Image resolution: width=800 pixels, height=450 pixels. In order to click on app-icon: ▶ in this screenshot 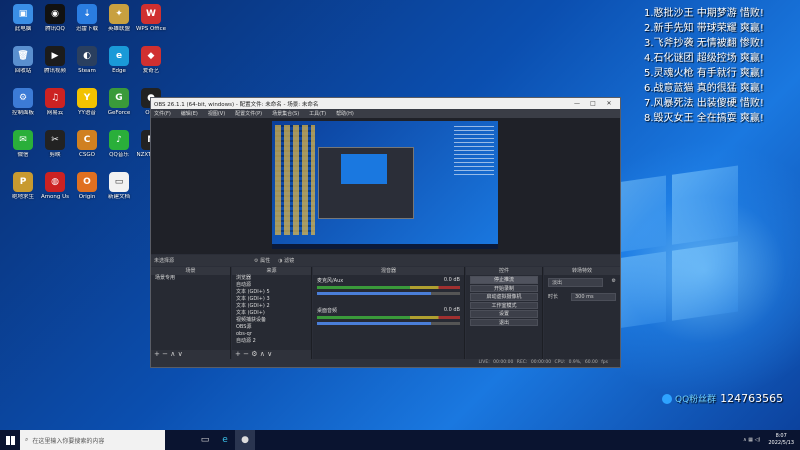, I will do `click(55, 56)`.